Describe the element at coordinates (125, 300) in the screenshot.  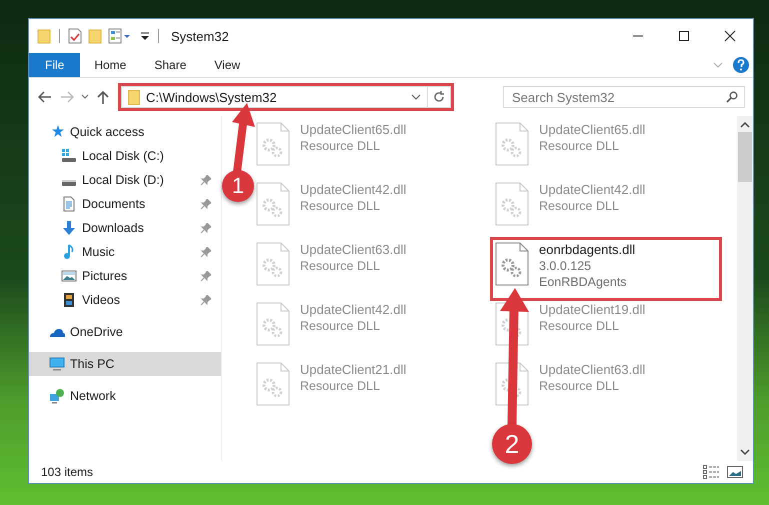
I see `nav-item: Videos` at that location.